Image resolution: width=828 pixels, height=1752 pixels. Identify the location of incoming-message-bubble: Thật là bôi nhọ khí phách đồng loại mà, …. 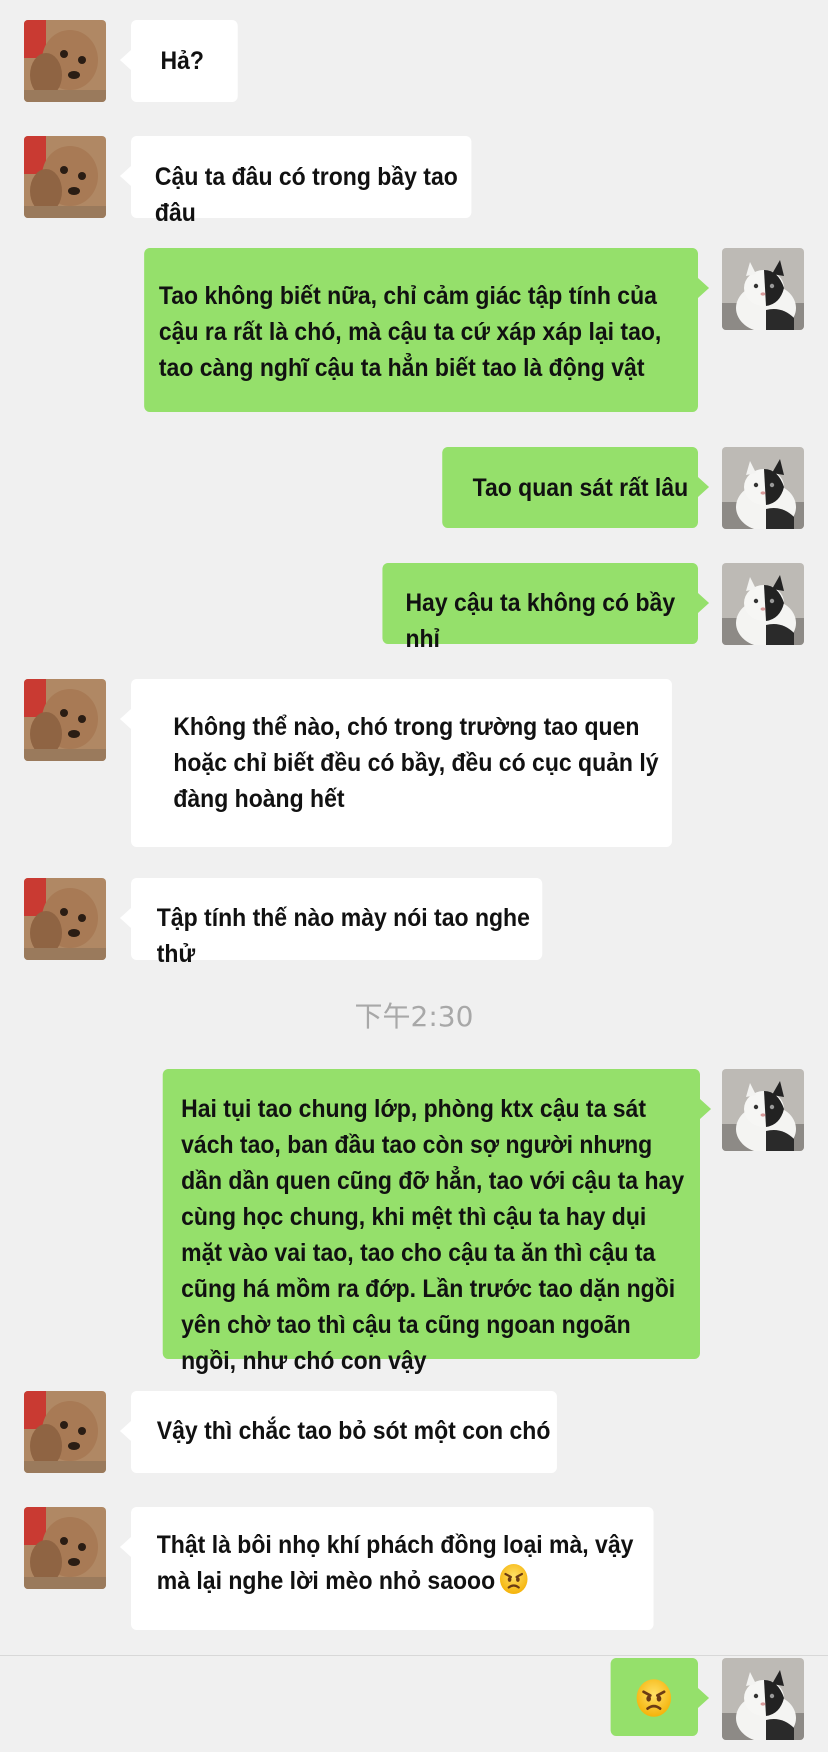
(386, 1568).